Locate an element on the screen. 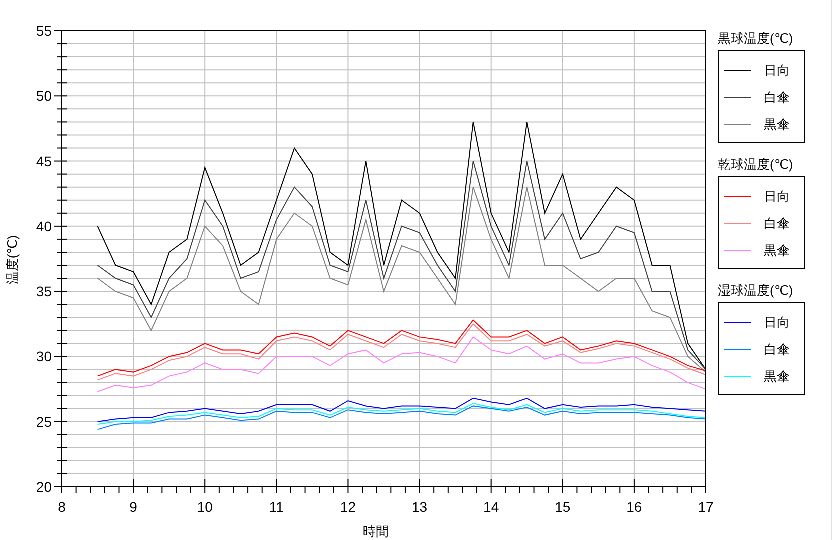 The width and height of the screenshot is (838, 540). axis-tick-label: 12 is located at coordinates (348, 507).